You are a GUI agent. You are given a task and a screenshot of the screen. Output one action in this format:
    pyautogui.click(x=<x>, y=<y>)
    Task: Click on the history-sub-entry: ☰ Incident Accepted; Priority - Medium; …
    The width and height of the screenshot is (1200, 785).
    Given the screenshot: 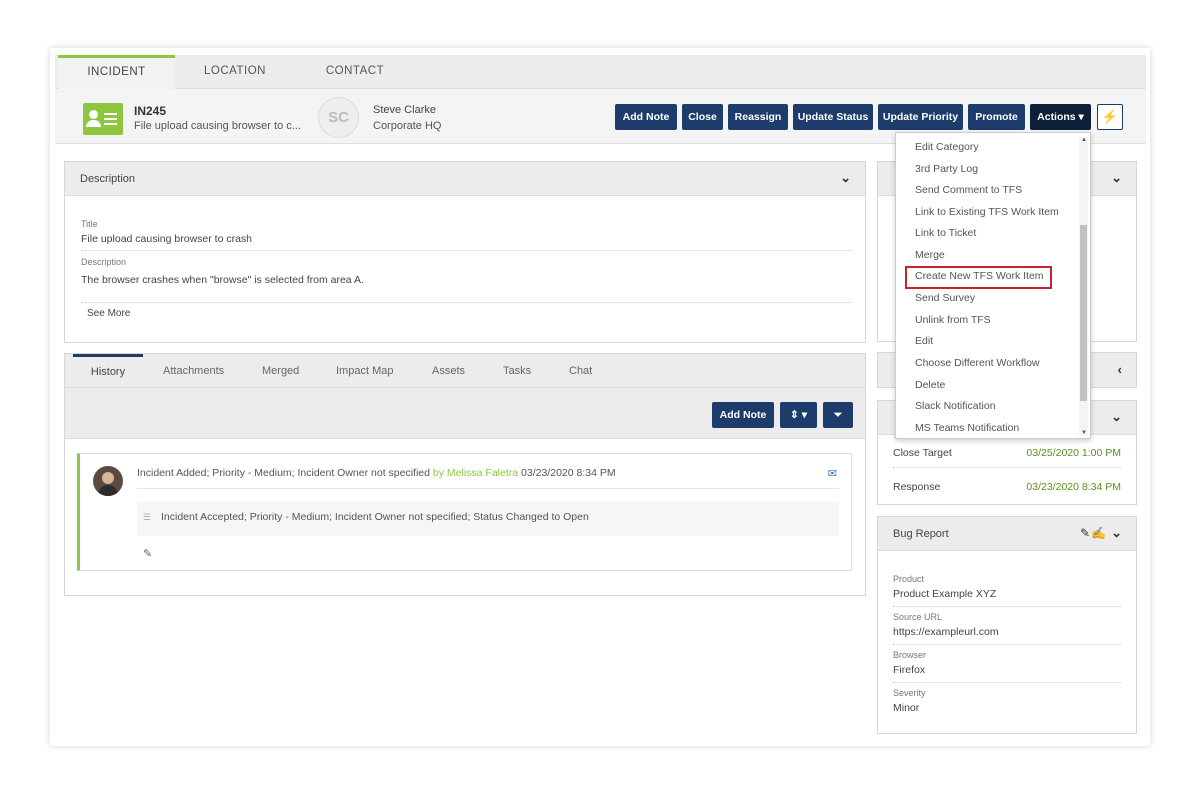 What is the action you would take?
    pyautogui.click(x=488, y=519)
    